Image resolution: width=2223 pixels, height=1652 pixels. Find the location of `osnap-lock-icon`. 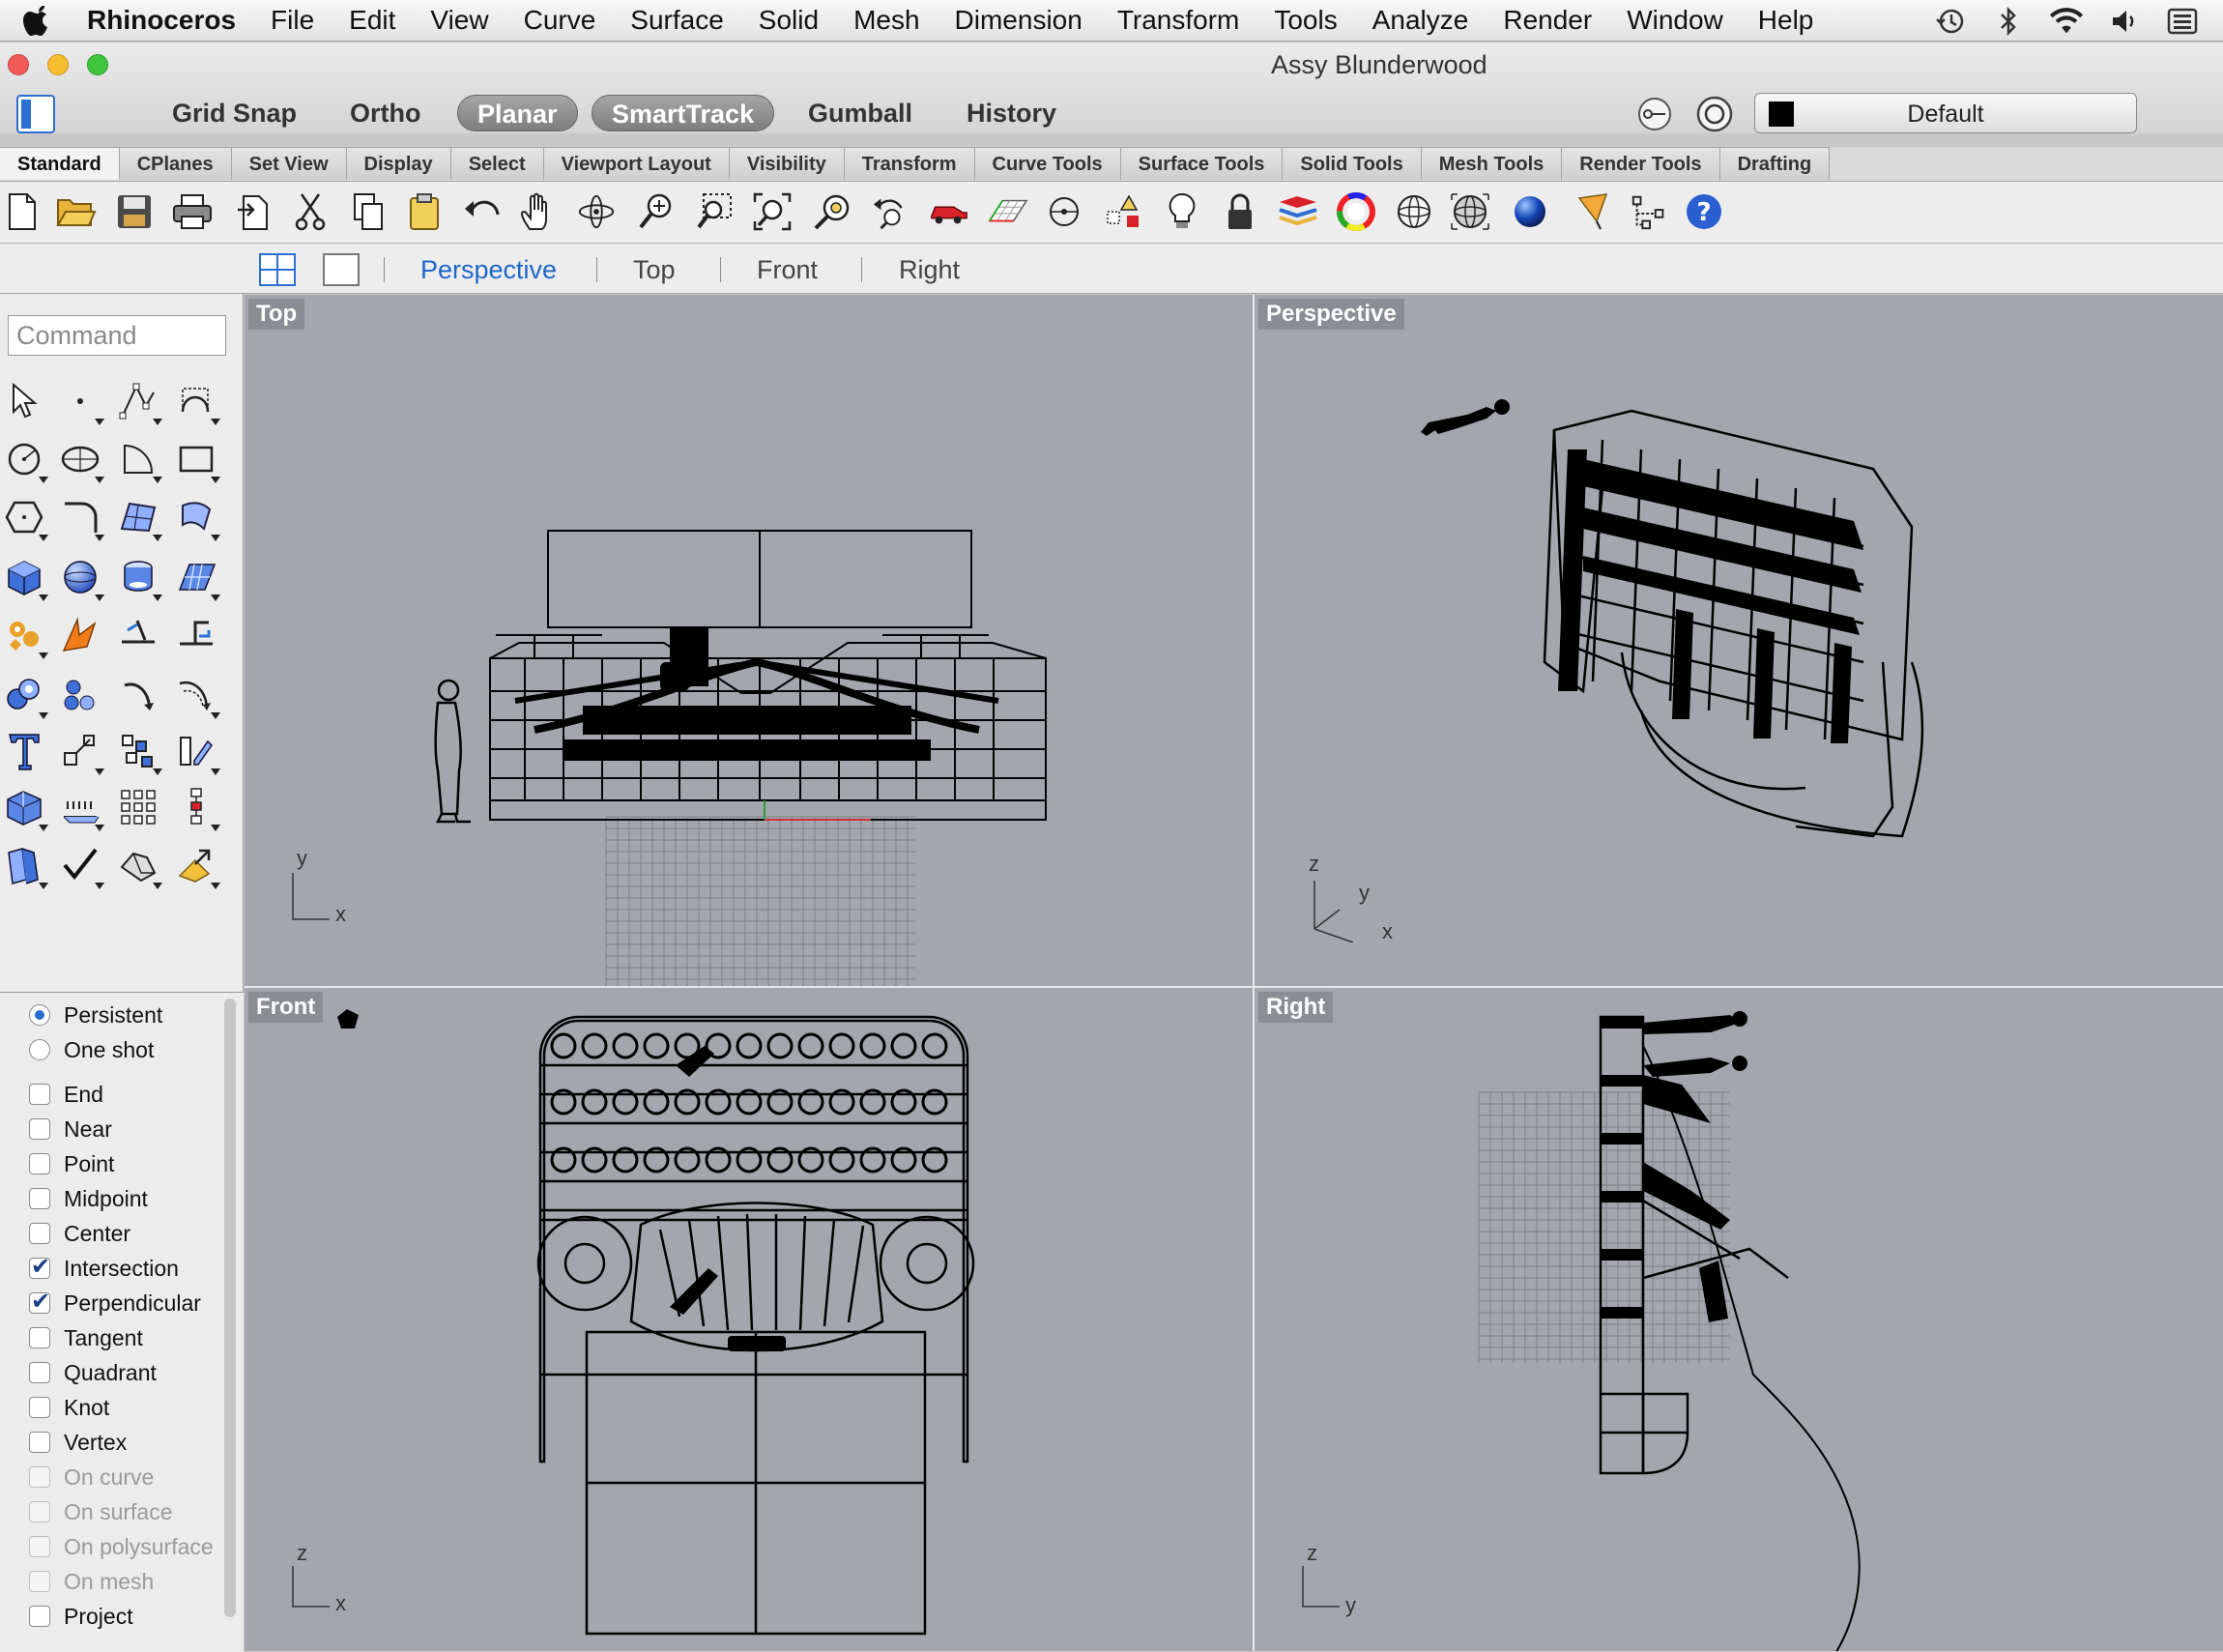

osnap-lock-icon is located at coordinates (1655, 114).